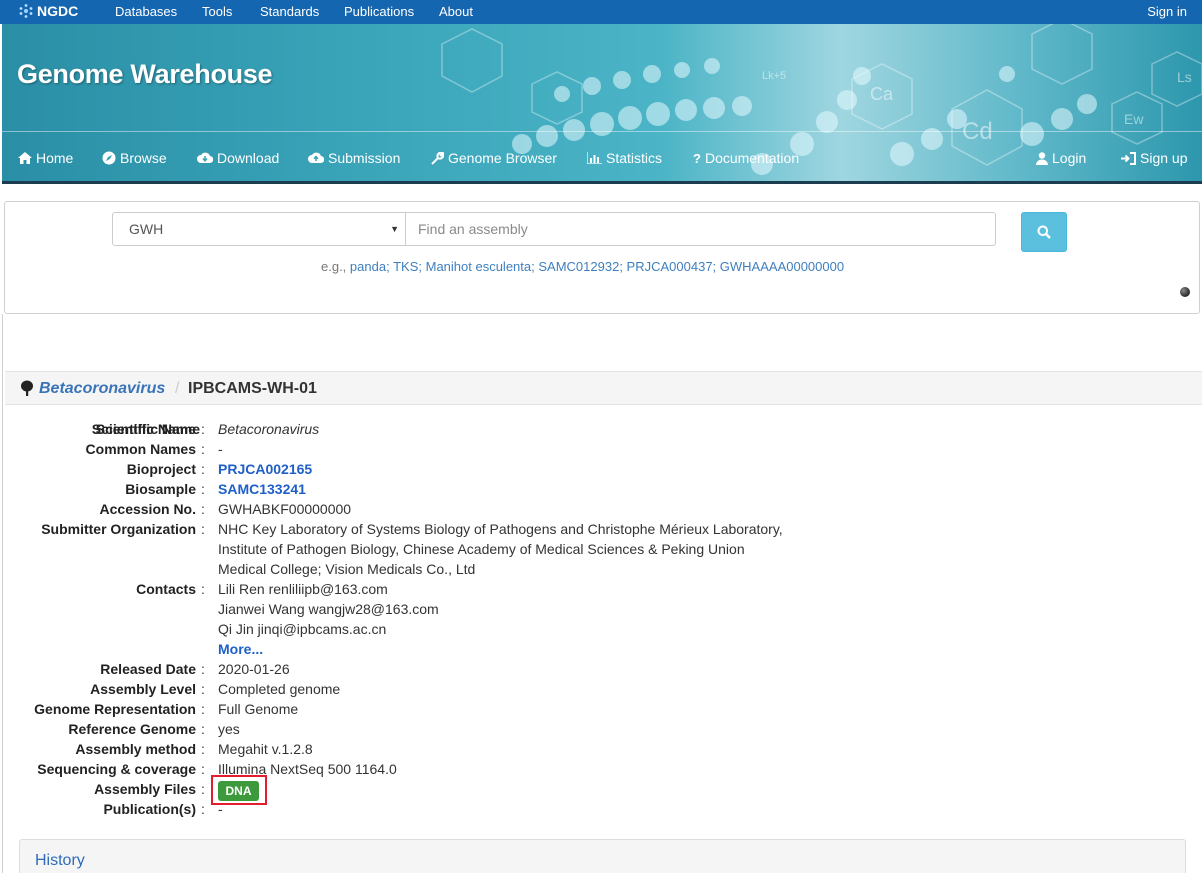  What do you see at coordinates (203, 689) in the screenshot?
I see `colon-9: :` at bounding box center [203, 689].